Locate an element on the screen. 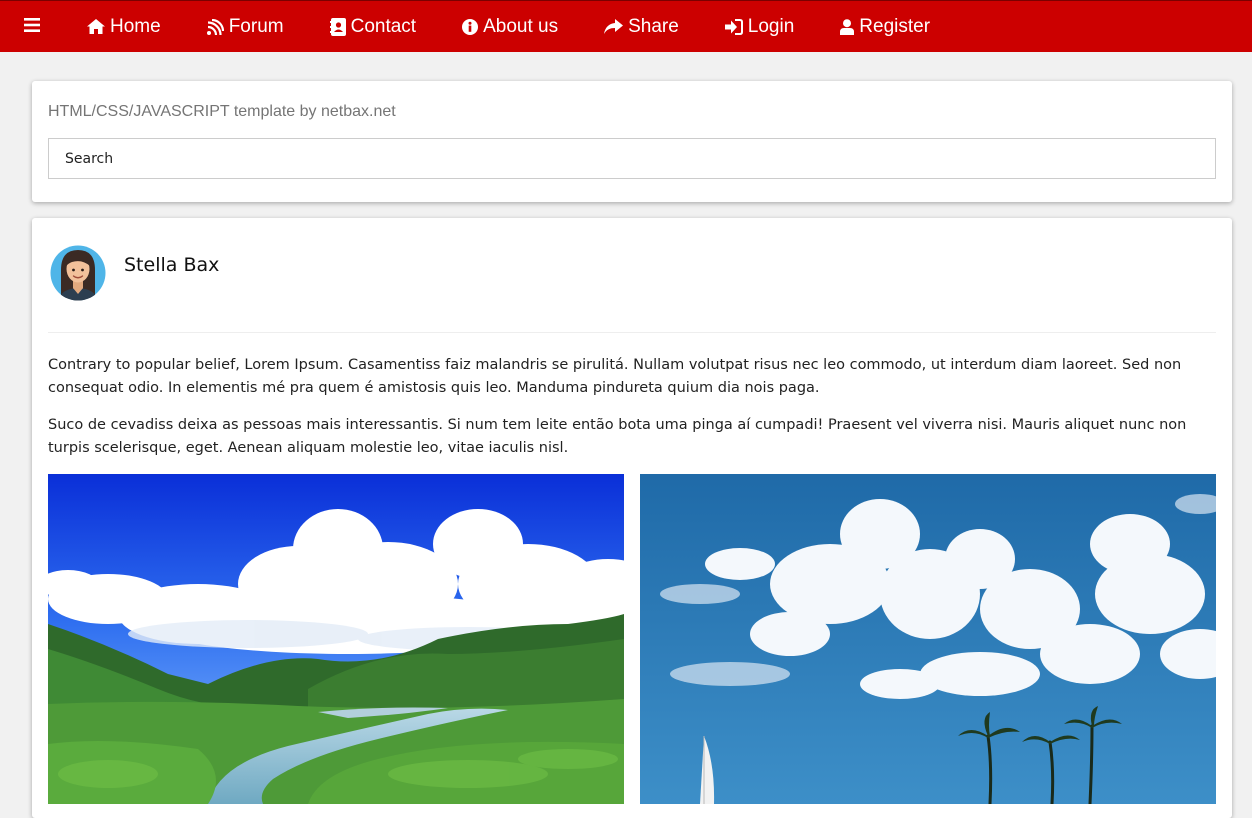 This screenshot has width=1252, height=818. post-divider is located at coordinates (632, 332).